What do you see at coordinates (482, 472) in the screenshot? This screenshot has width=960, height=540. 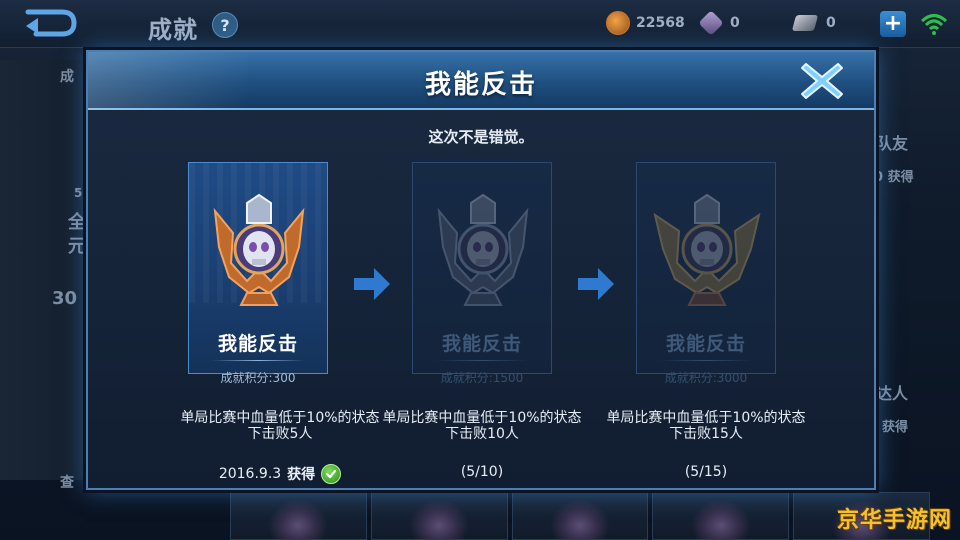 I see `tier-progress: (5/10)` at bounding box center [482, 472].